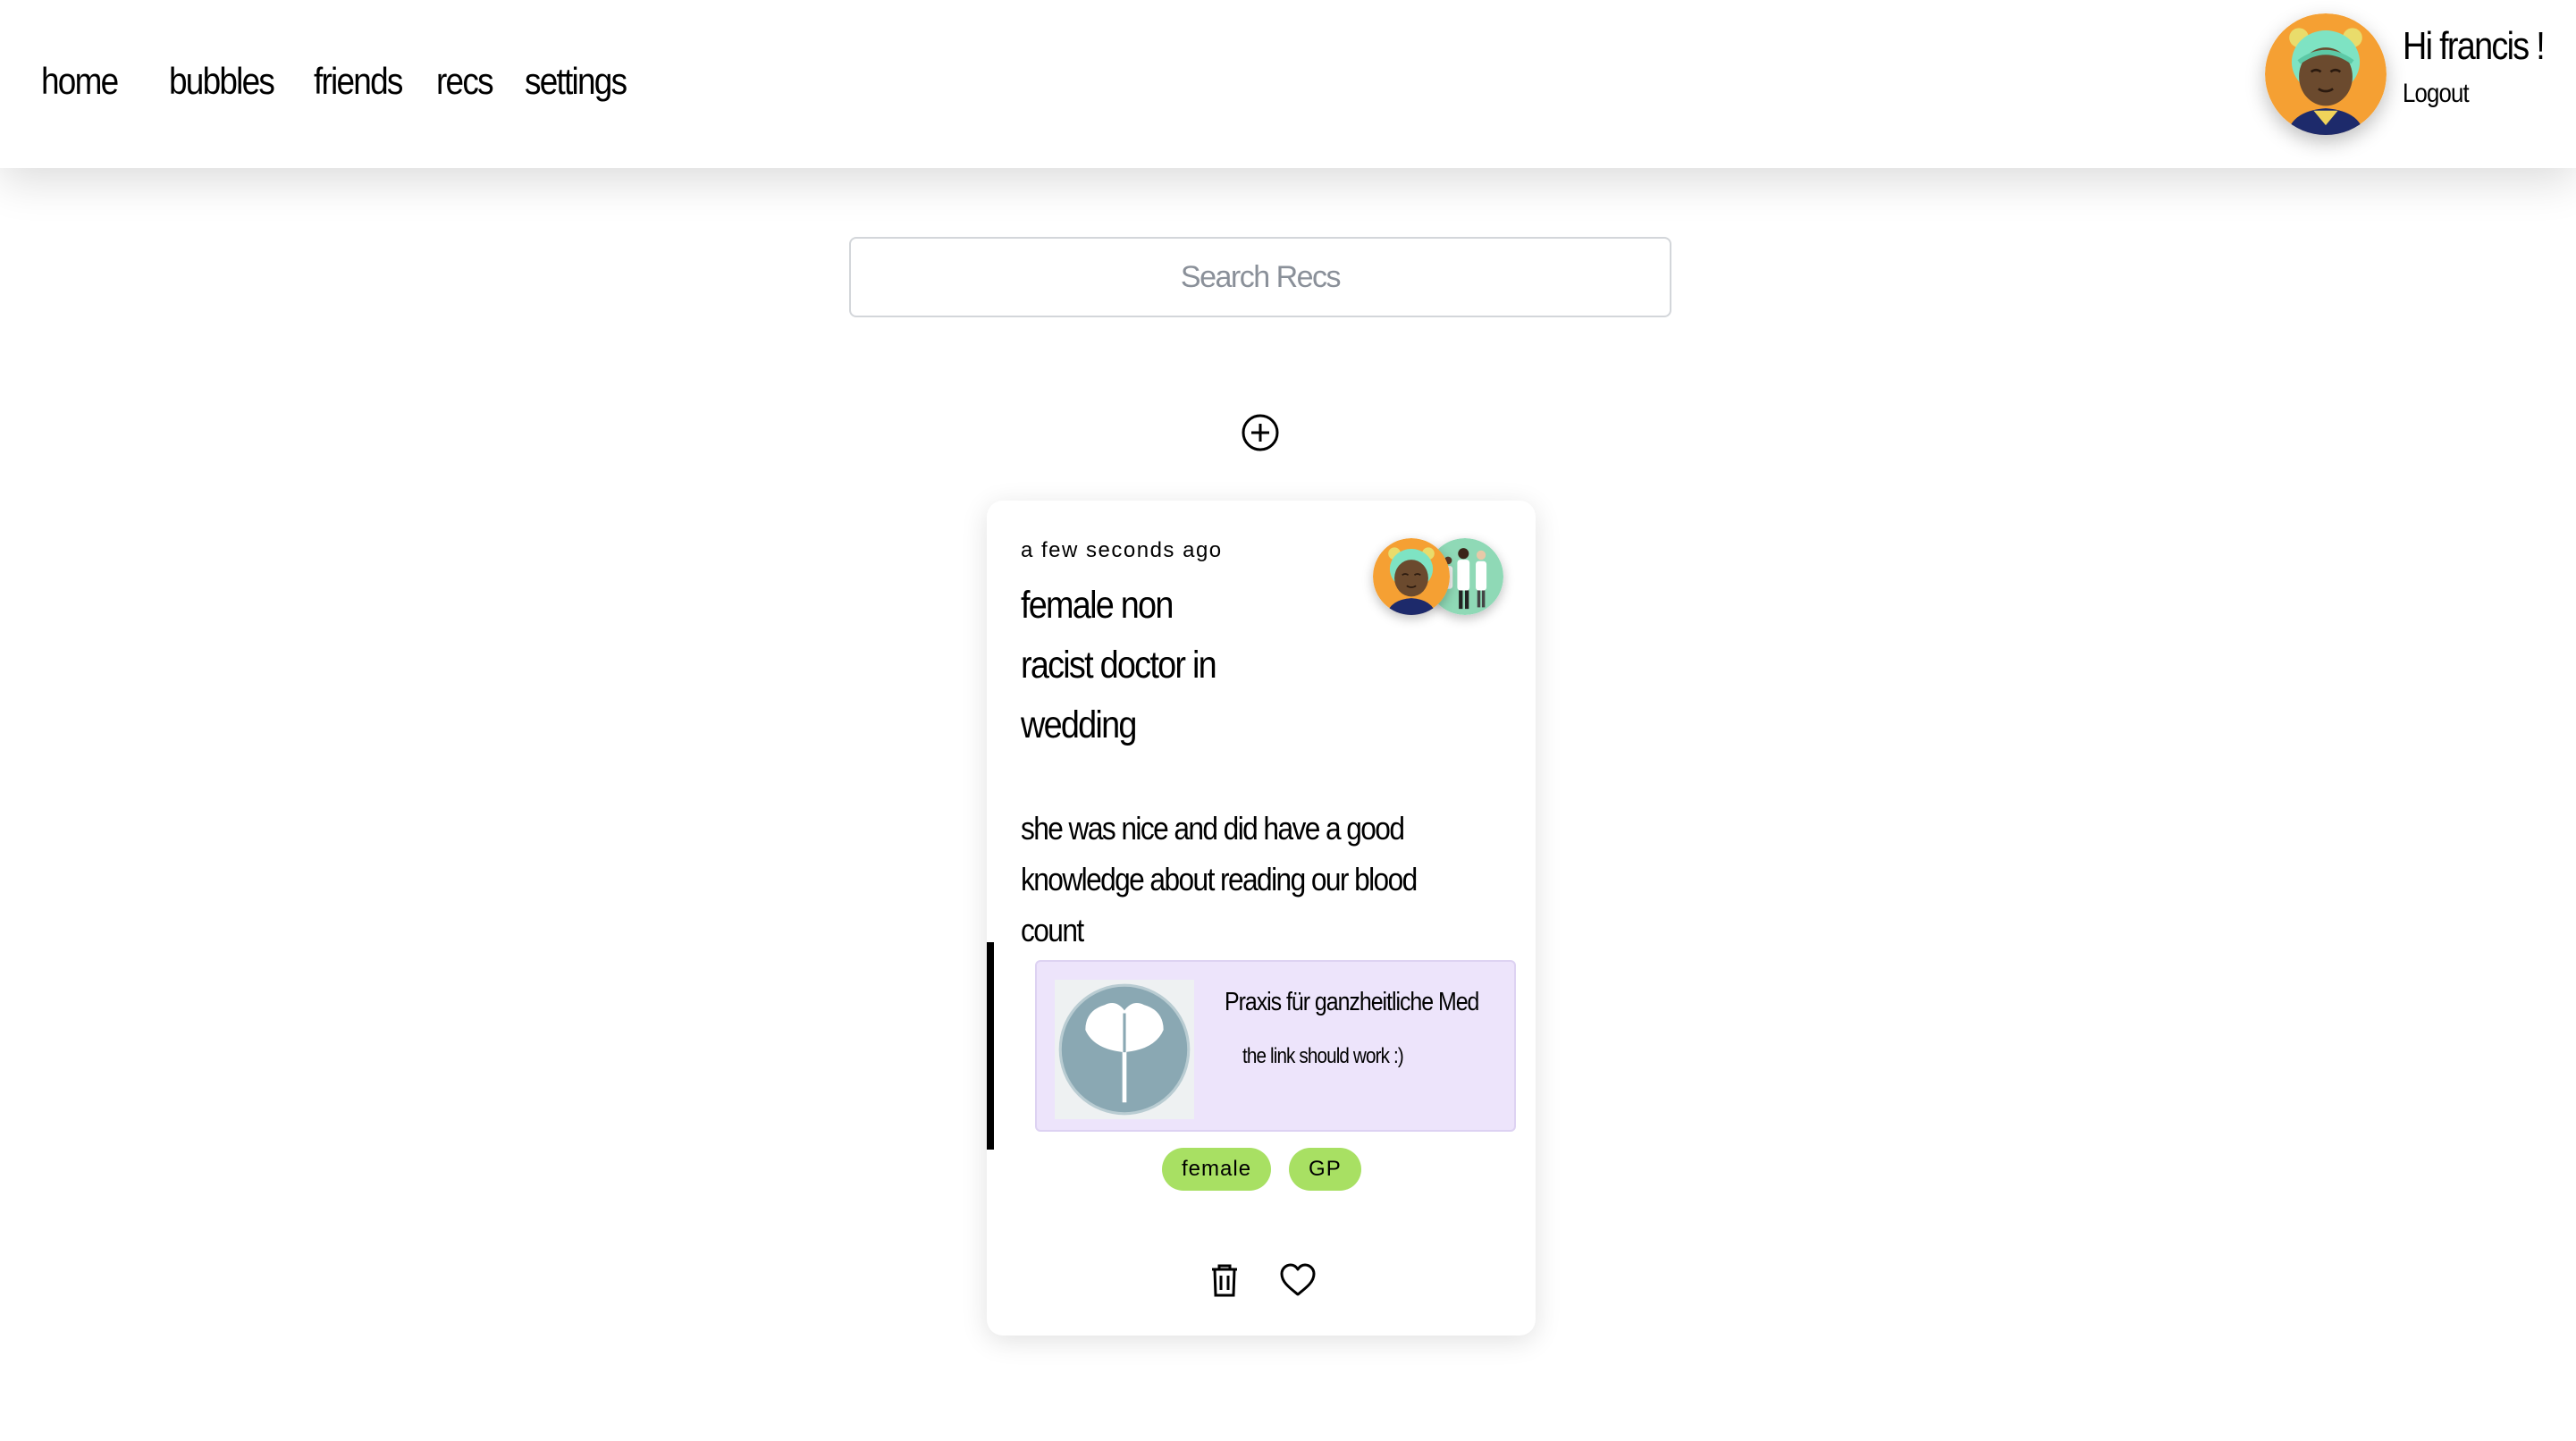 This screenshot has width=2576, height=1441. What do you see at coordinates (991, 1046) in the screenshot?
I see `link-accent-bar` at bounding box center [991, 1046].